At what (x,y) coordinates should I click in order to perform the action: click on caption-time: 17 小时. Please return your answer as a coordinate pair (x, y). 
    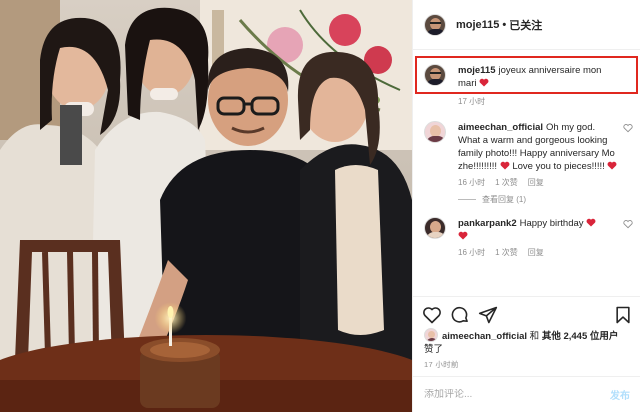
    Looking at the image, I should click on (472, 101).